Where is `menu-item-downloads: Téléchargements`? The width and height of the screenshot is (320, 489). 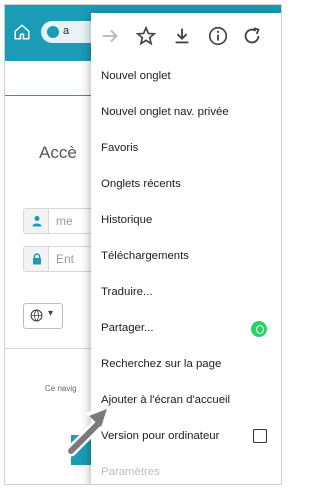 menu-item-downloads: Téléchargements is located at coordinates (186, 257).